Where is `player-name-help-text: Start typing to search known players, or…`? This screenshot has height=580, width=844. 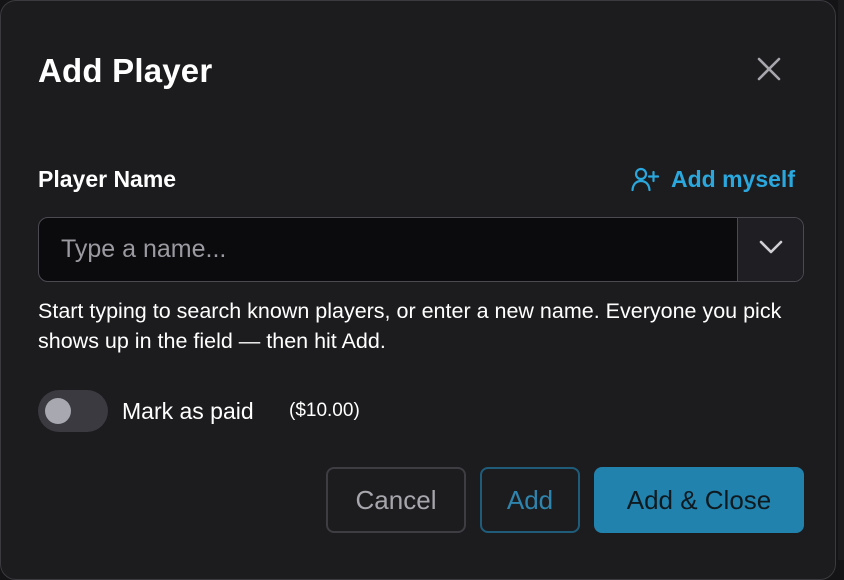 player-name-help-text: Start typing to search known players, or… is located at coordinates (410, 326).